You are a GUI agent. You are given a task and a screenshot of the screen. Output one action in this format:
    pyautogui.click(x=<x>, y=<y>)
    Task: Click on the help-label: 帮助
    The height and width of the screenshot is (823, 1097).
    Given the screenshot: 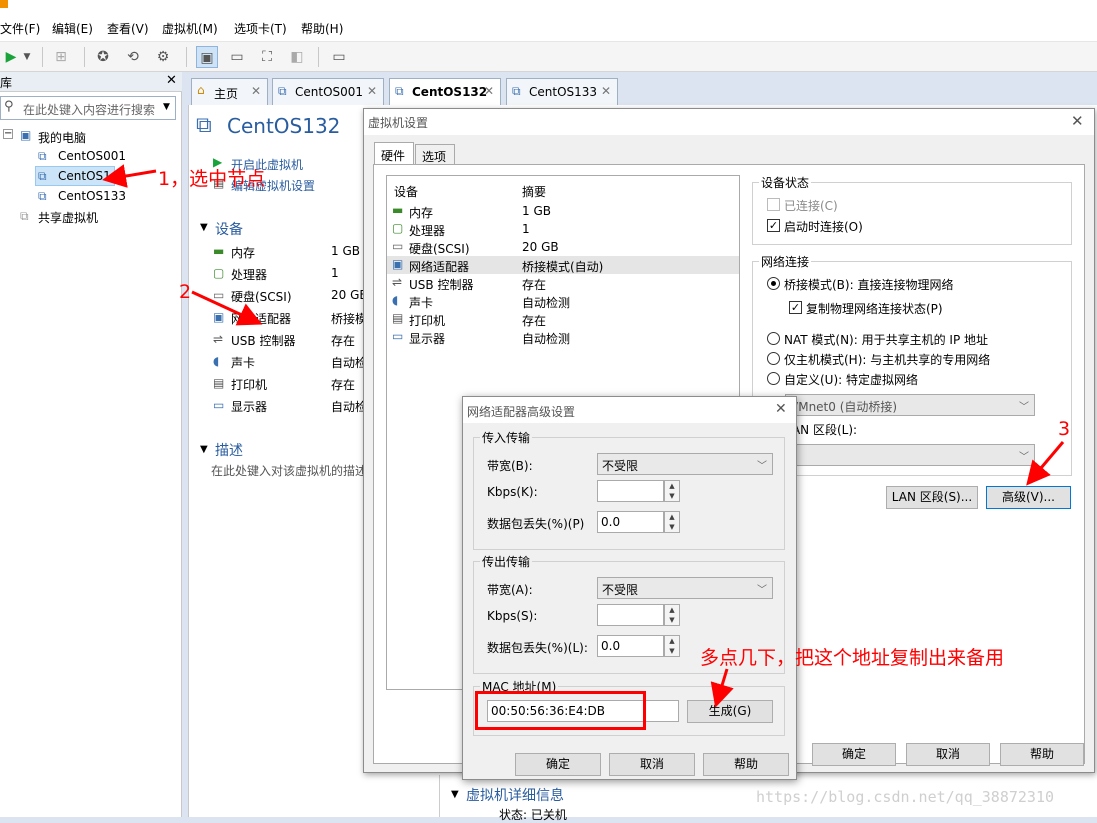 What is the action you would take?
    pyautogui.click(x=745, y=764)
    